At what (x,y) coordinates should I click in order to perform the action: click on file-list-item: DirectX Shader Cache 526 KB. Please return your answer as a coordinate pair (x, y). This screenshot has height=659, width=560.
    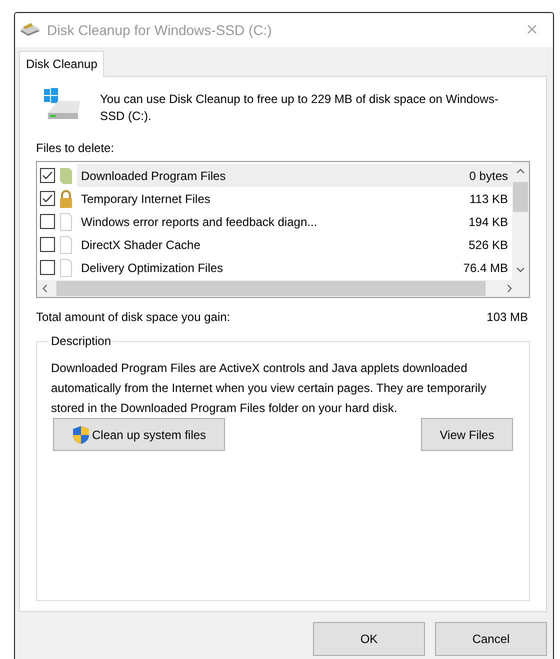
    Looking at the image, I should click on (294, 244).